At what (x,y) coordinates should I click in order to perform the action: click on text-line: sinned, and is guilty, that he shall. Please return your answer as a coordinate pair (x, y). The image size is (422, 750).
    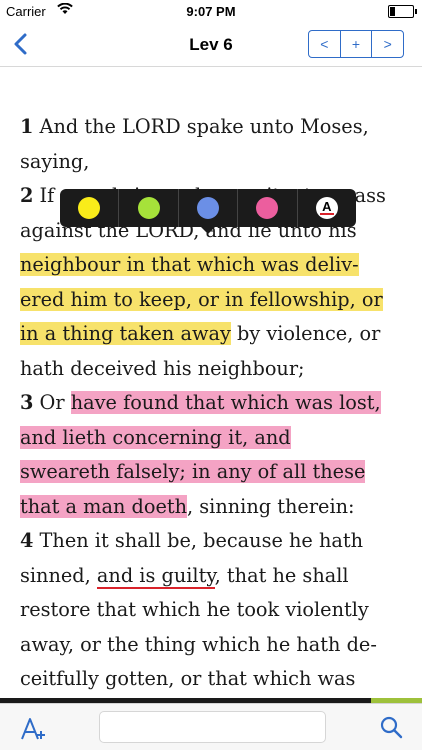
    Looking at the image, I should click on (184, 576).